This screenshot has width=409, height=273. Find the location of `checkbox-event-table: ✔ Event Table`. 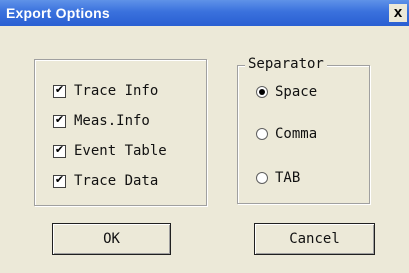

checkbox-event-table: ✔ Event Table is located at coordinates (110, 151).